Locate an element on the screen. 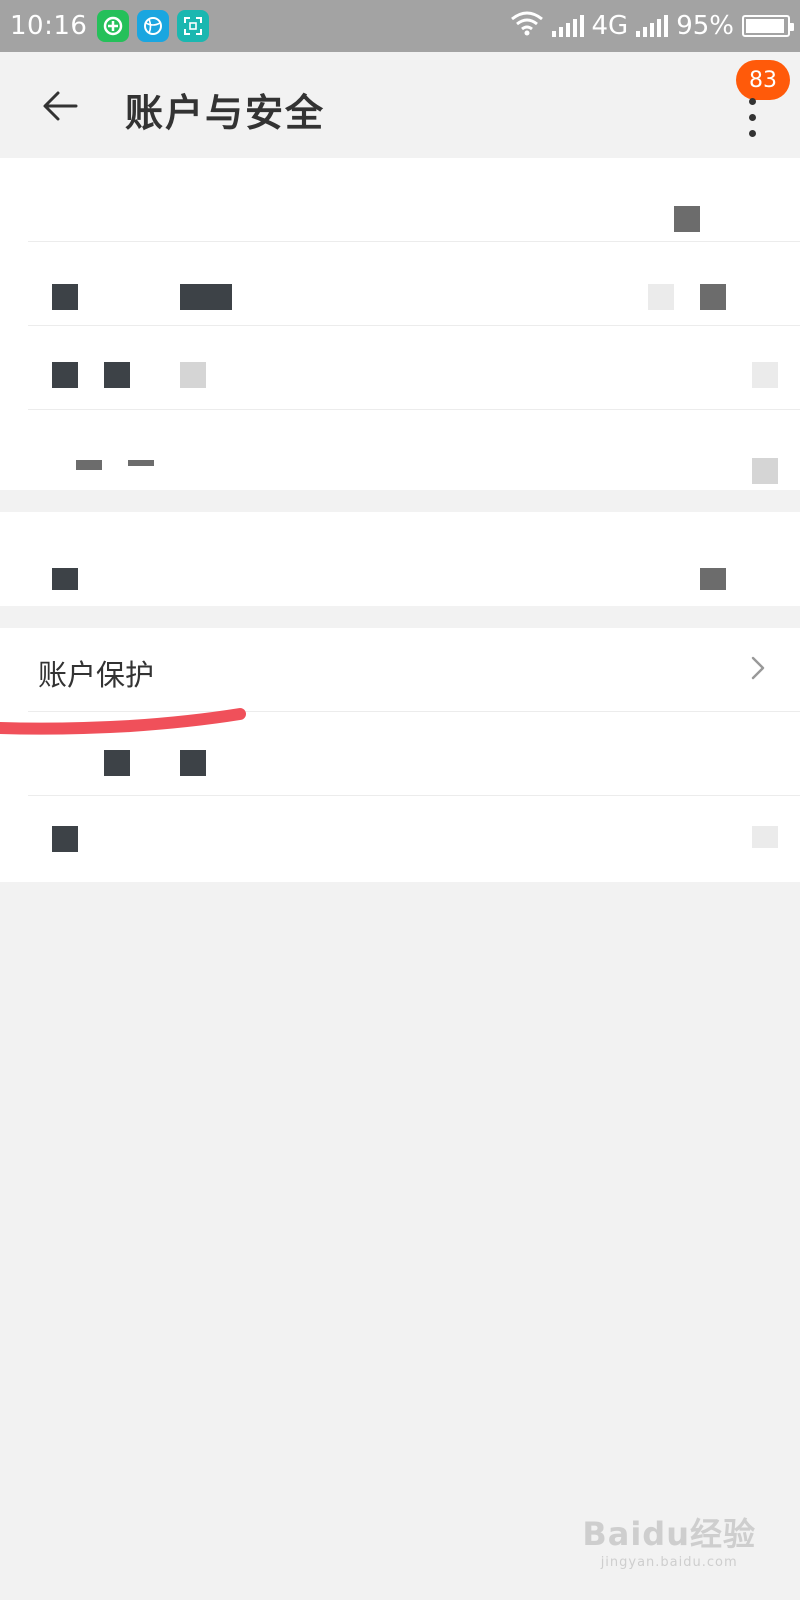 The image size is (800, 1600). battery-icon is located at coordinates (768, 26).